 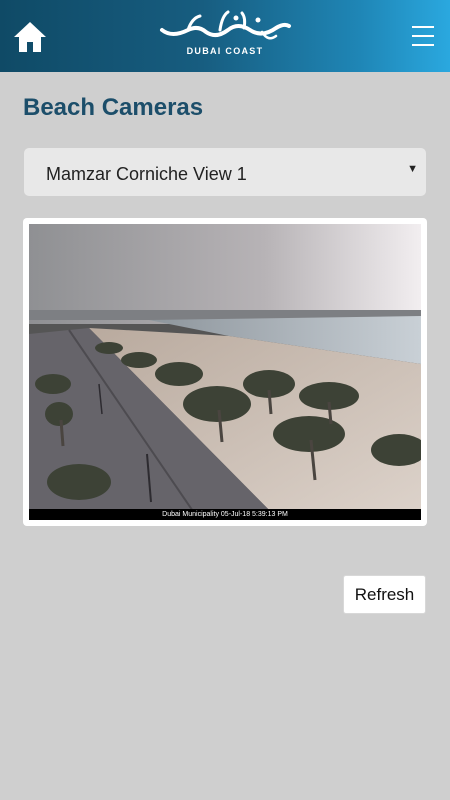 I want to click on camera-select: Mamzar Corniche View 1 ▼, so click(x=225, y=172).